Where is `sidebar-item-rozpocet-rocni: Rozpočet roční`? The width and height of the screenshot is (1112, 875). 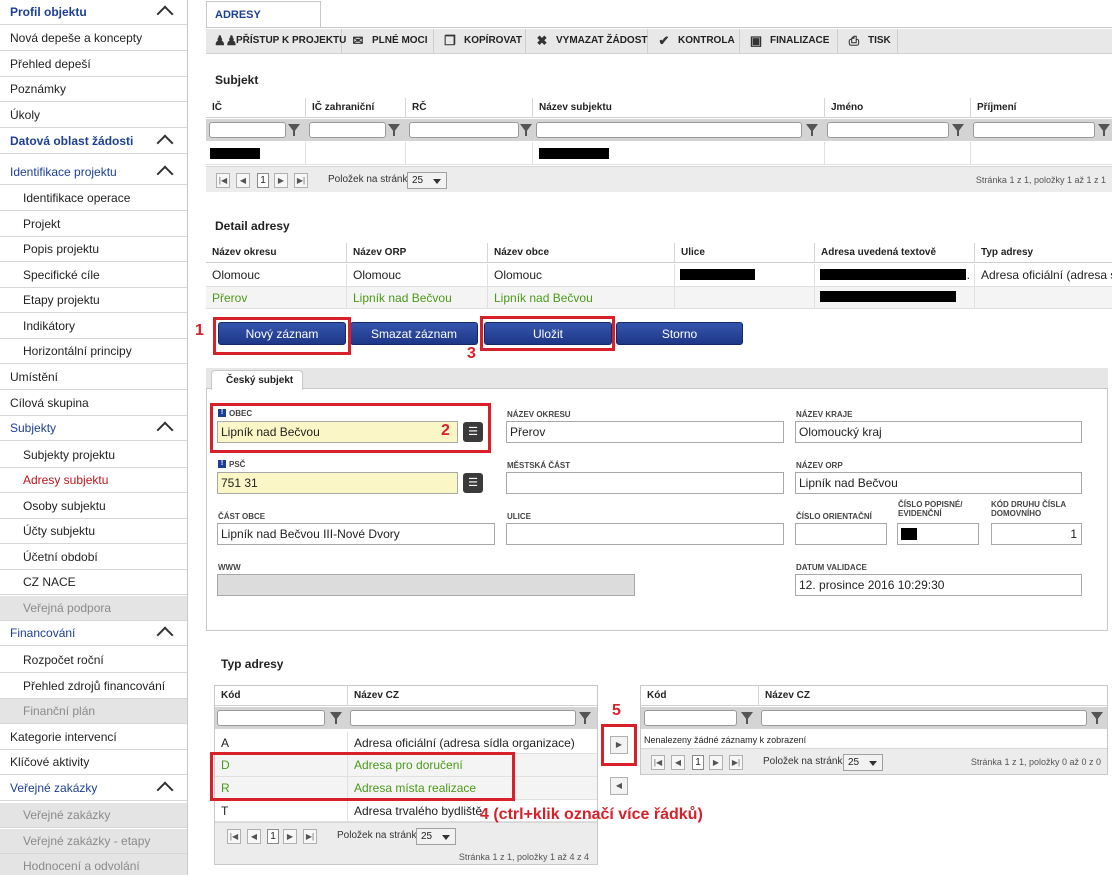 sidebar-item-rozpocet-rocni: Rozpočet roční is located at coordinates (93, 660).